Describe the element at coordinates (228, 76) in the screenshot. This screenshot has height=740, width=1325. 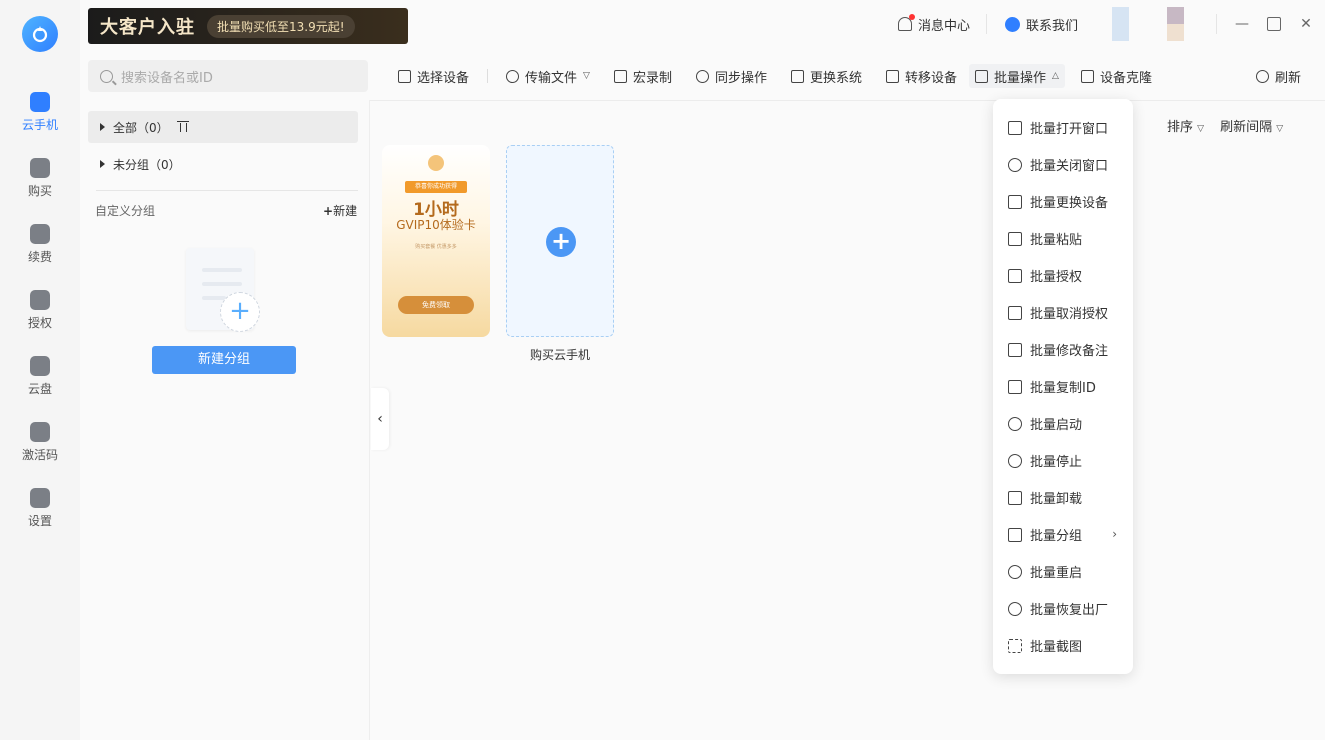
I see `search-input: 搜索设备名或ID` at that location.